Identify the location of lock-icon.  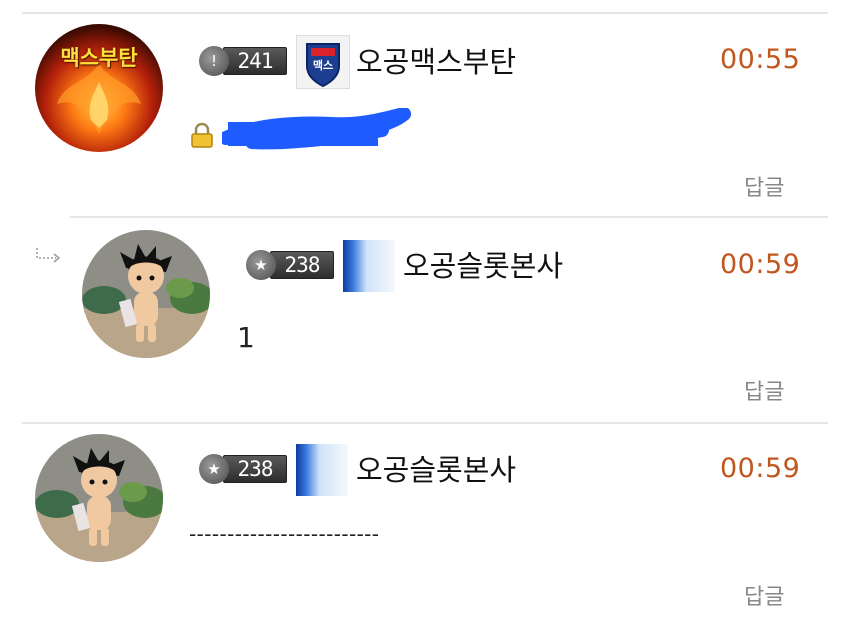
(202, 135).